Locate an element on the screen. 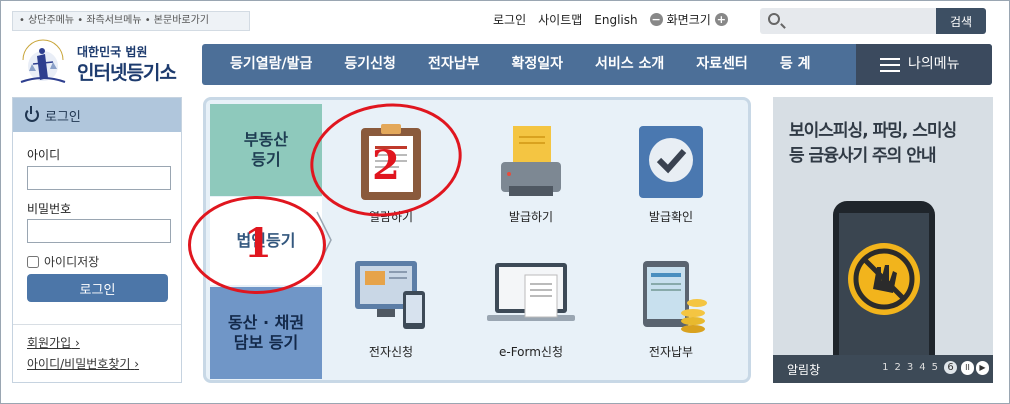 The width and height of the screenshot is (1010, 404). my-menu-button: 나의메뉴 is located at coordinates (924, 64).